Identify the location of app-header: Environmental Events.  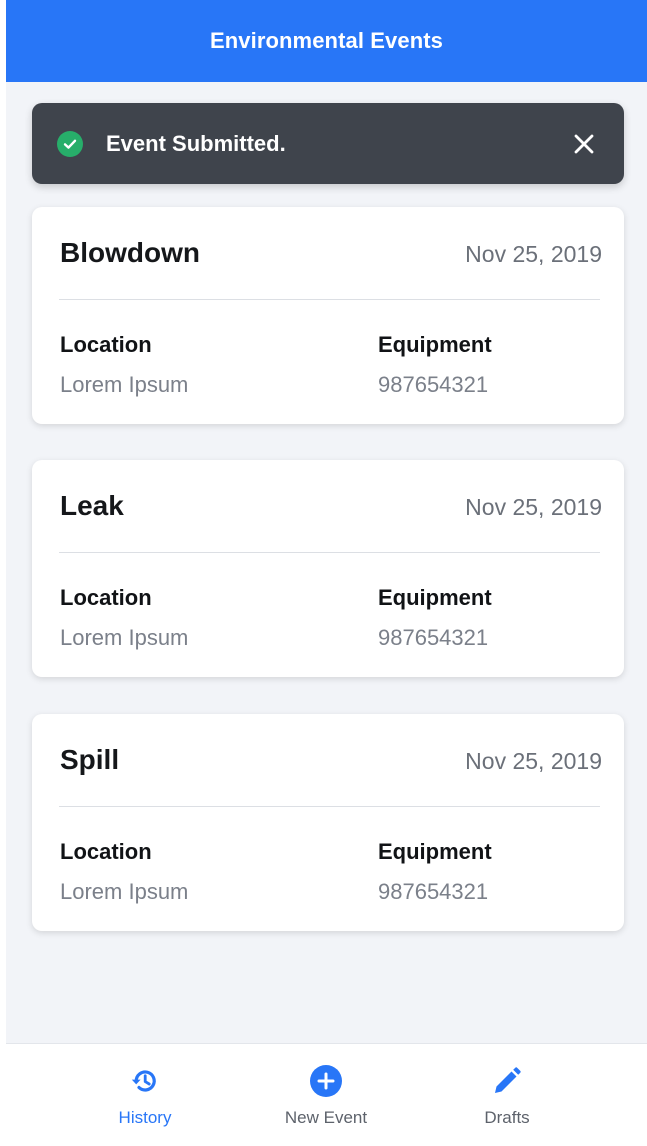
(326, 41).